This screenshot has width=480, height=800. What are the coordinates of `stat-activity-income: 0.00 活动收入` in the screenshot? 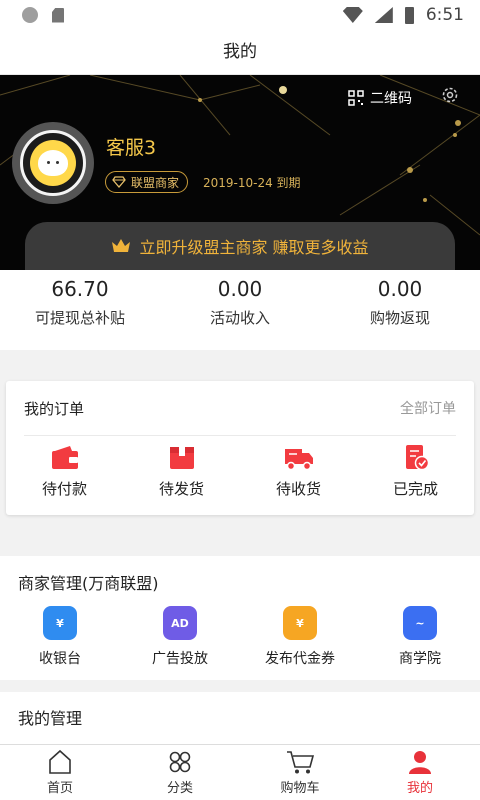 It's located at (240, 310).